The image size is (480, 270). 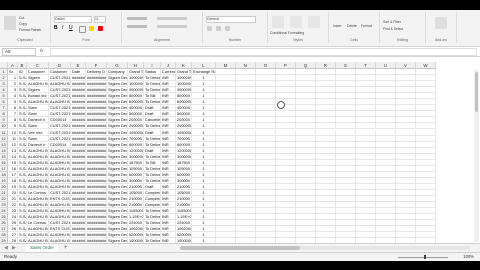 I want to click on borders-icon, so click(x=82, y=29).